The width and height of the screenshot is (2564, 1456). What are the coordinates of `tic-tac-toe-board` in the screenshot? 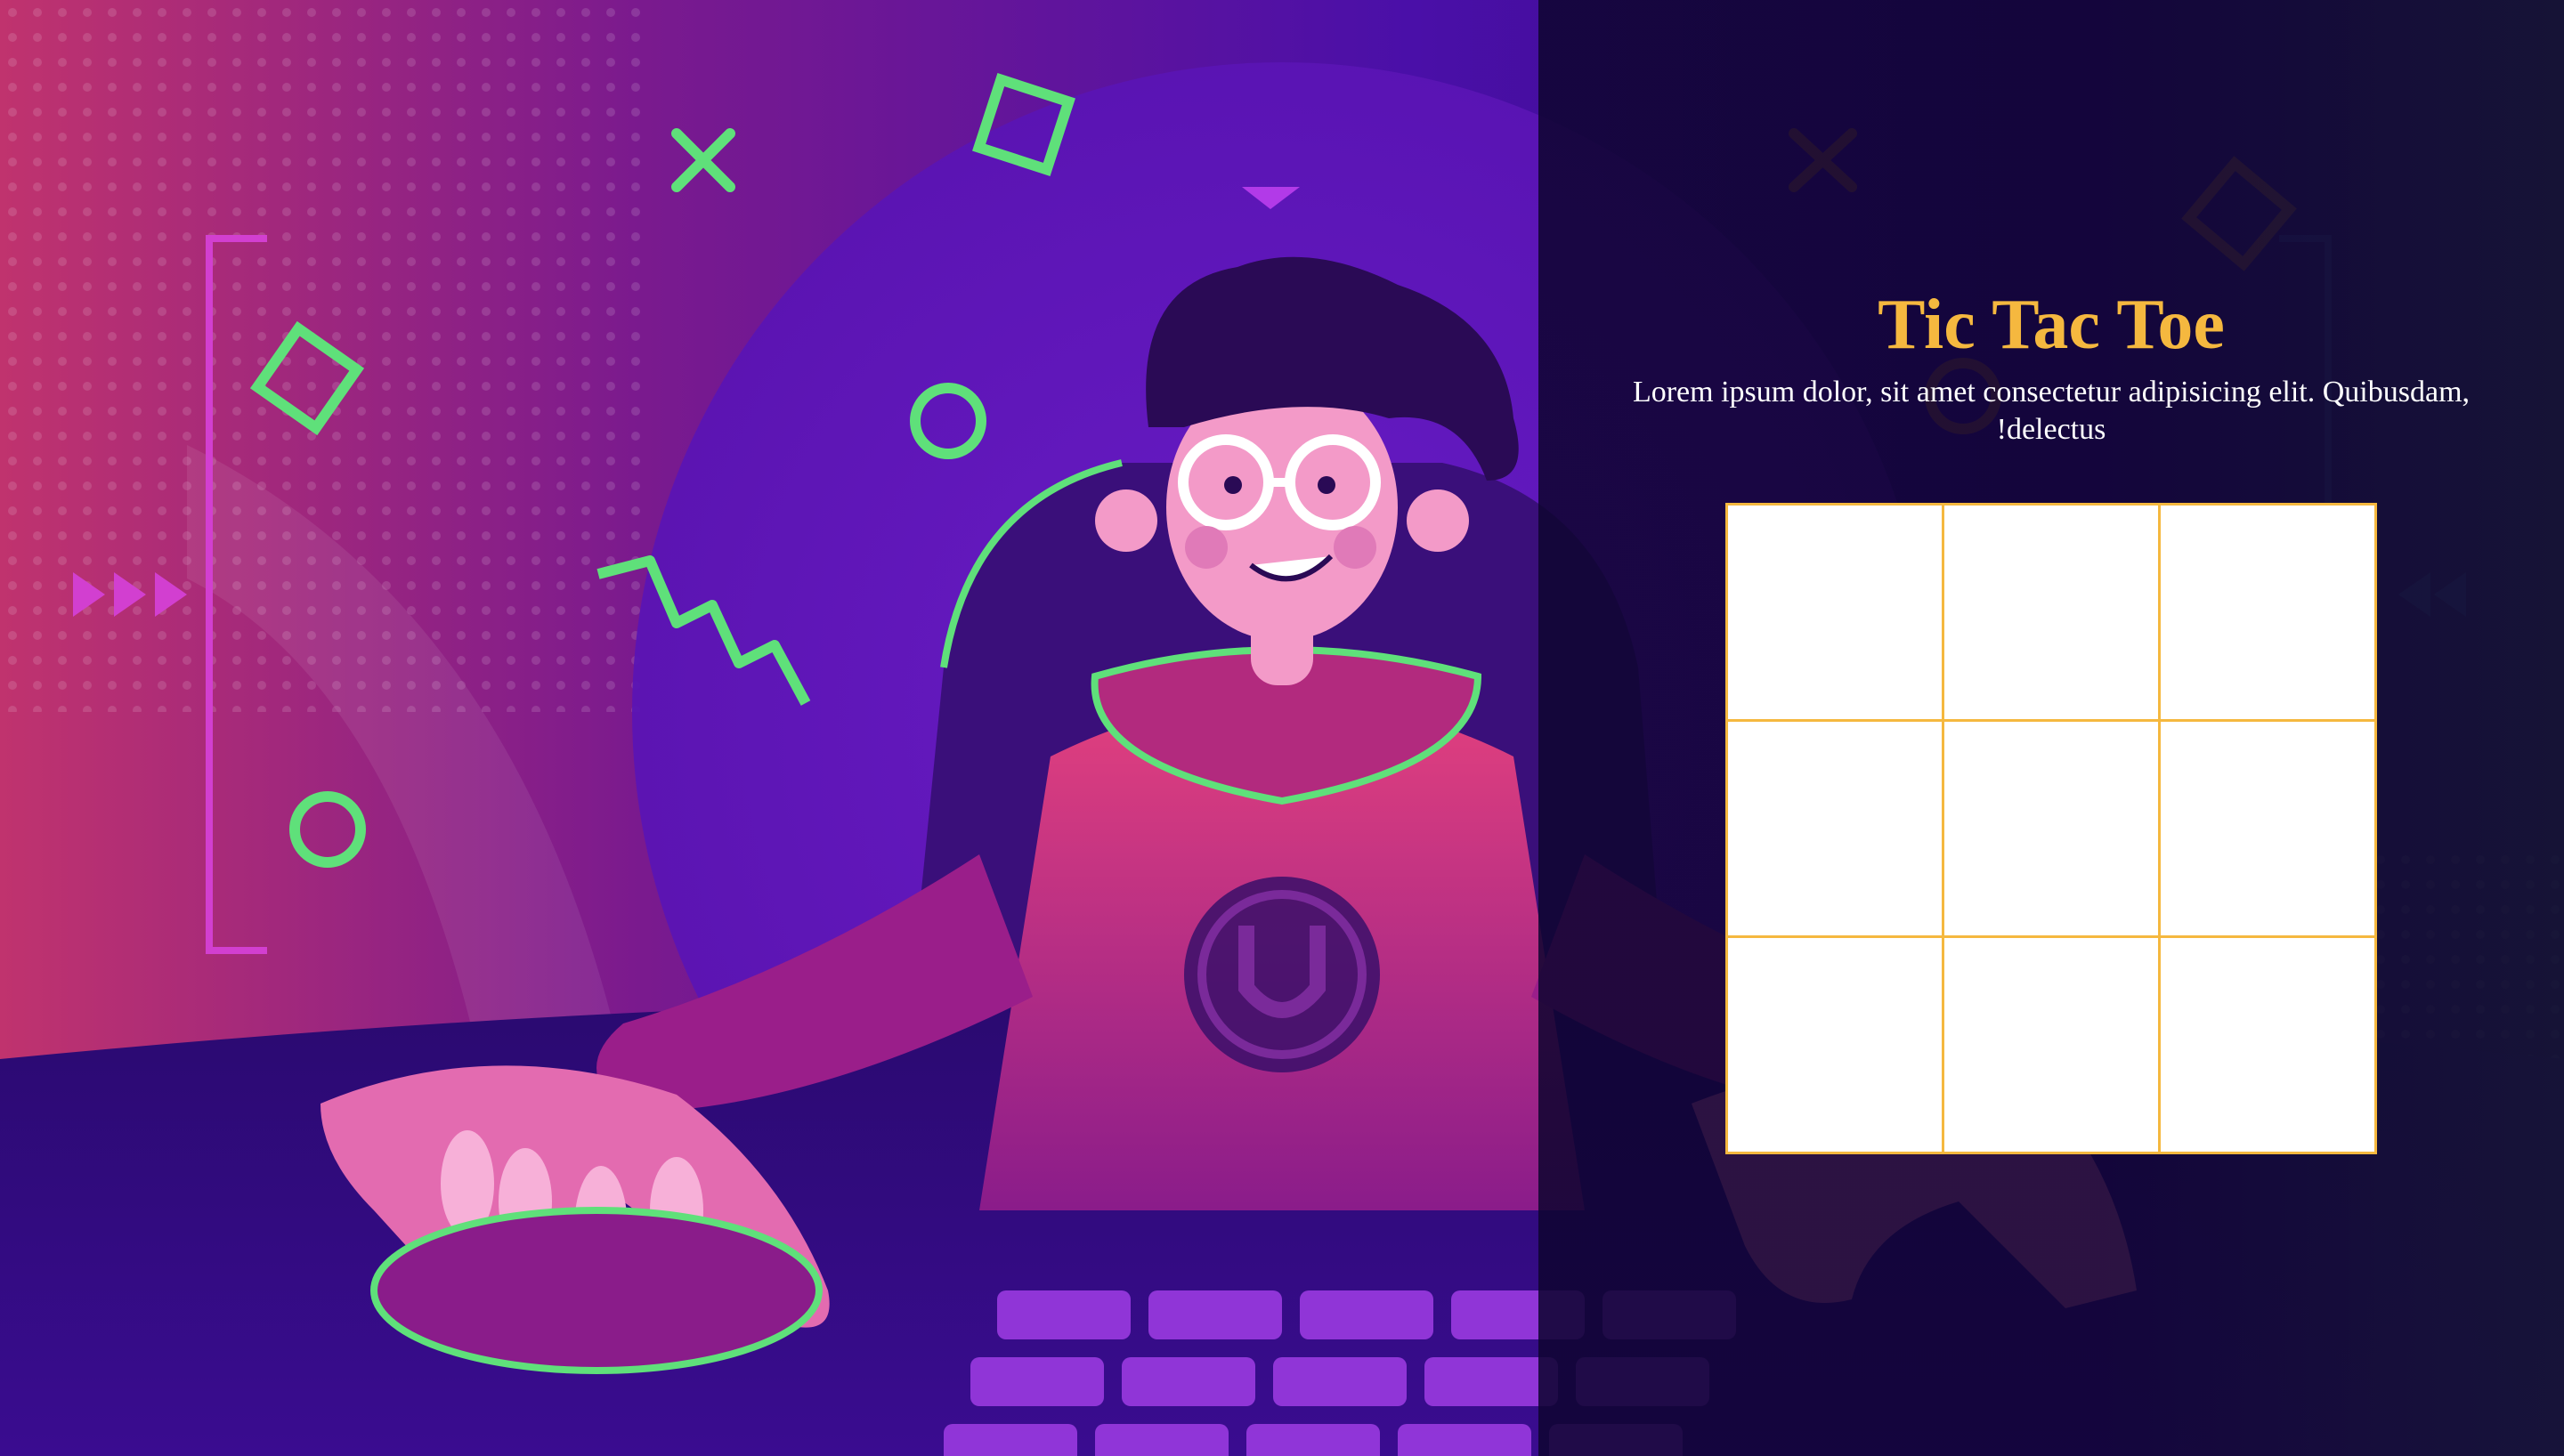 It's located at (2051, 828).